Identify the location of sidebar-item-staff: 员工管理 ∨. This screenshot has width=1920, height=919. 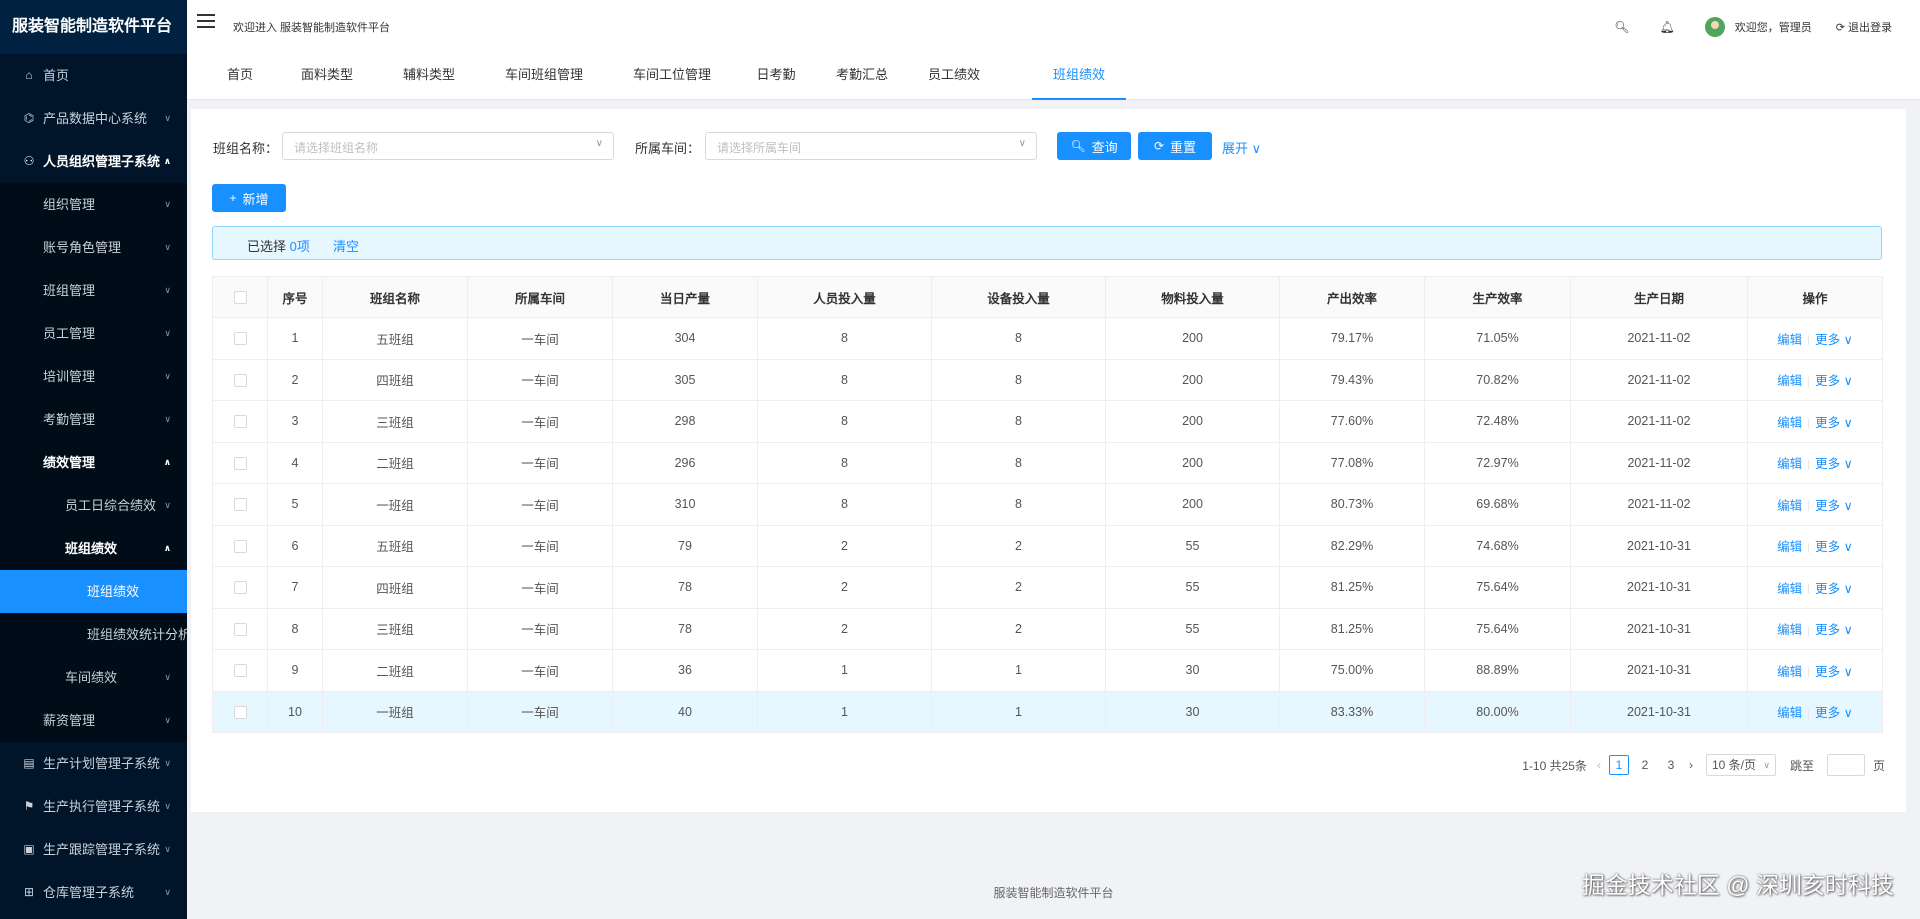
(93, 333).